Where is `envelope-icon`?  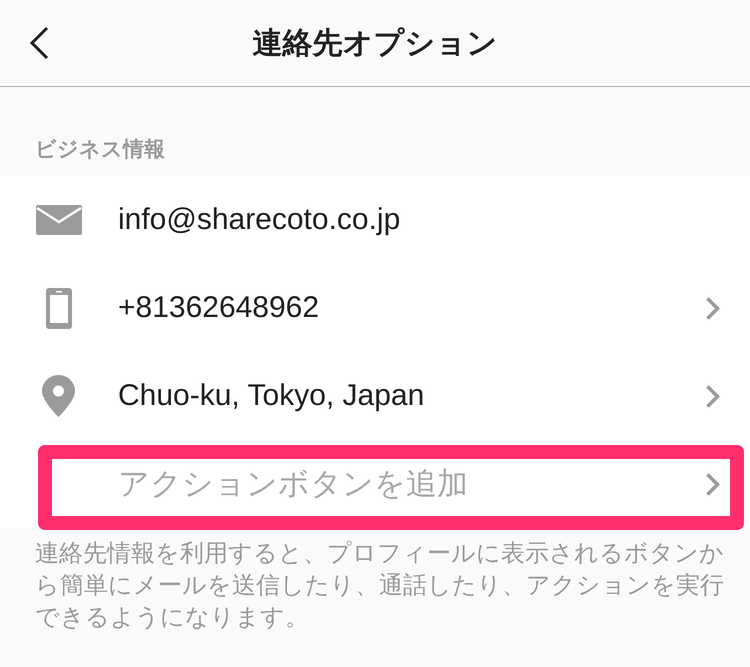
envelope-icon is located at coordinates (59, 220).